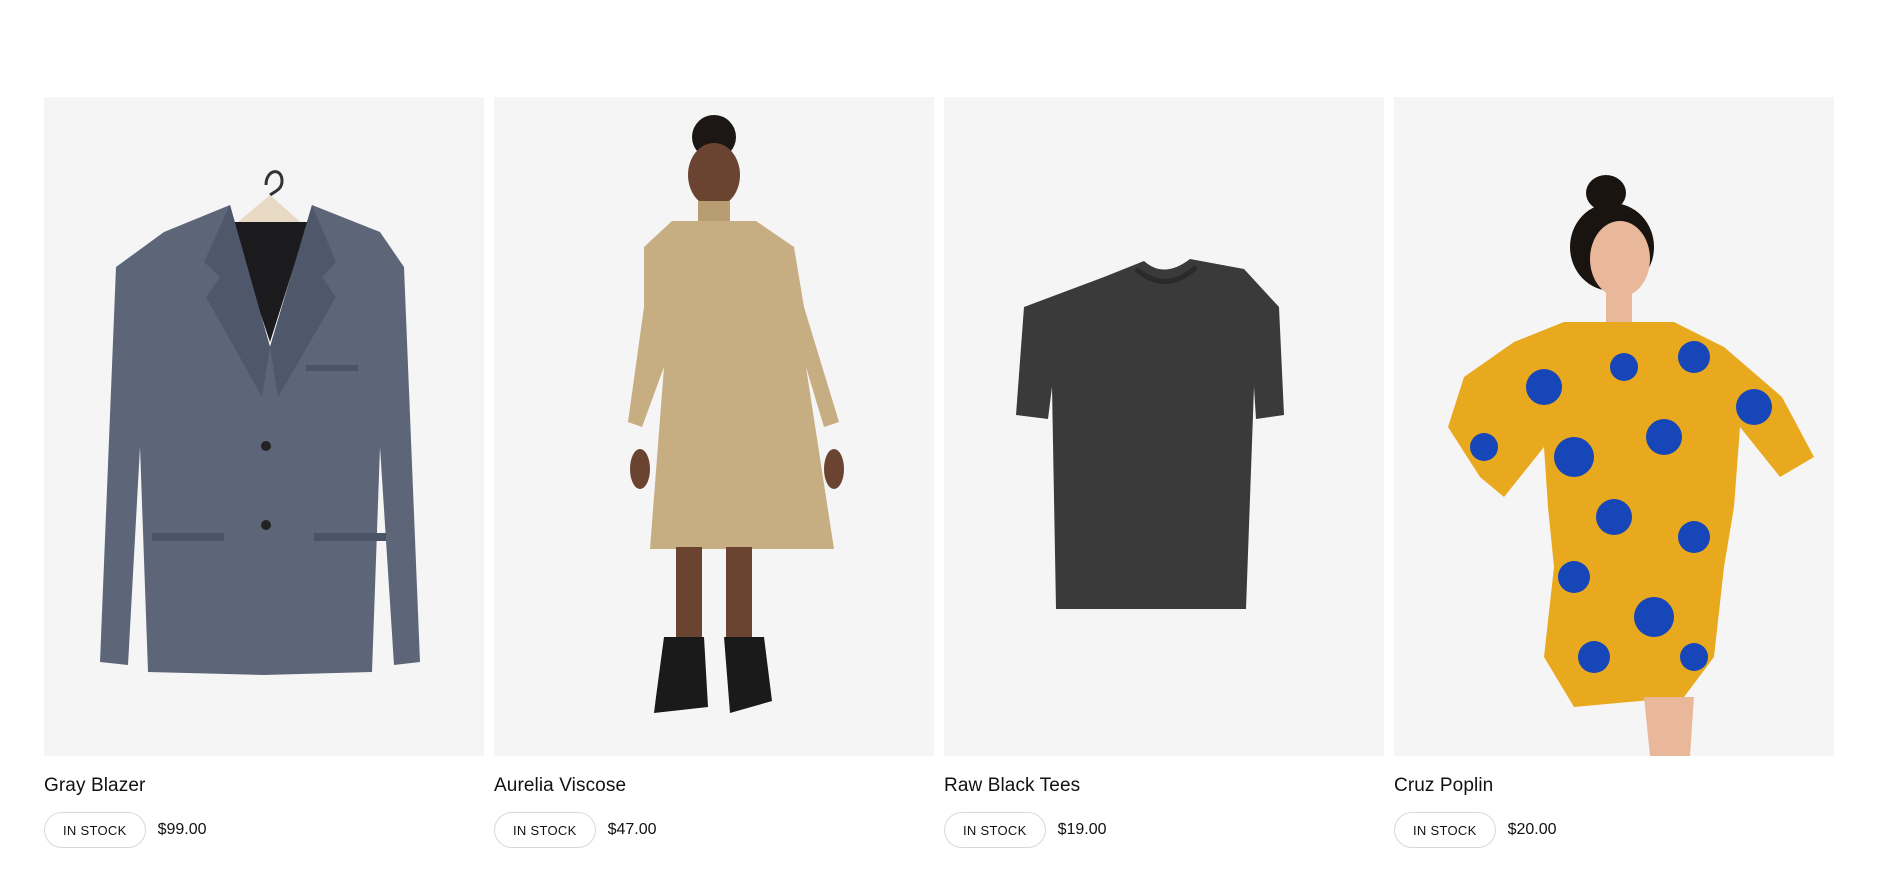  What do you see at coordinates (632, 829) in the screenshot?
I see `product-price: $47.00` at bounding box center [632, 829].